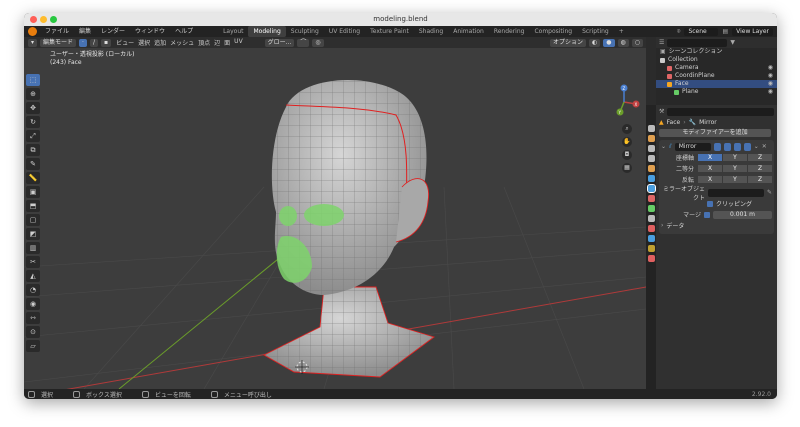  I want to click on rendered-shading-button: ○, so click(637, 42).